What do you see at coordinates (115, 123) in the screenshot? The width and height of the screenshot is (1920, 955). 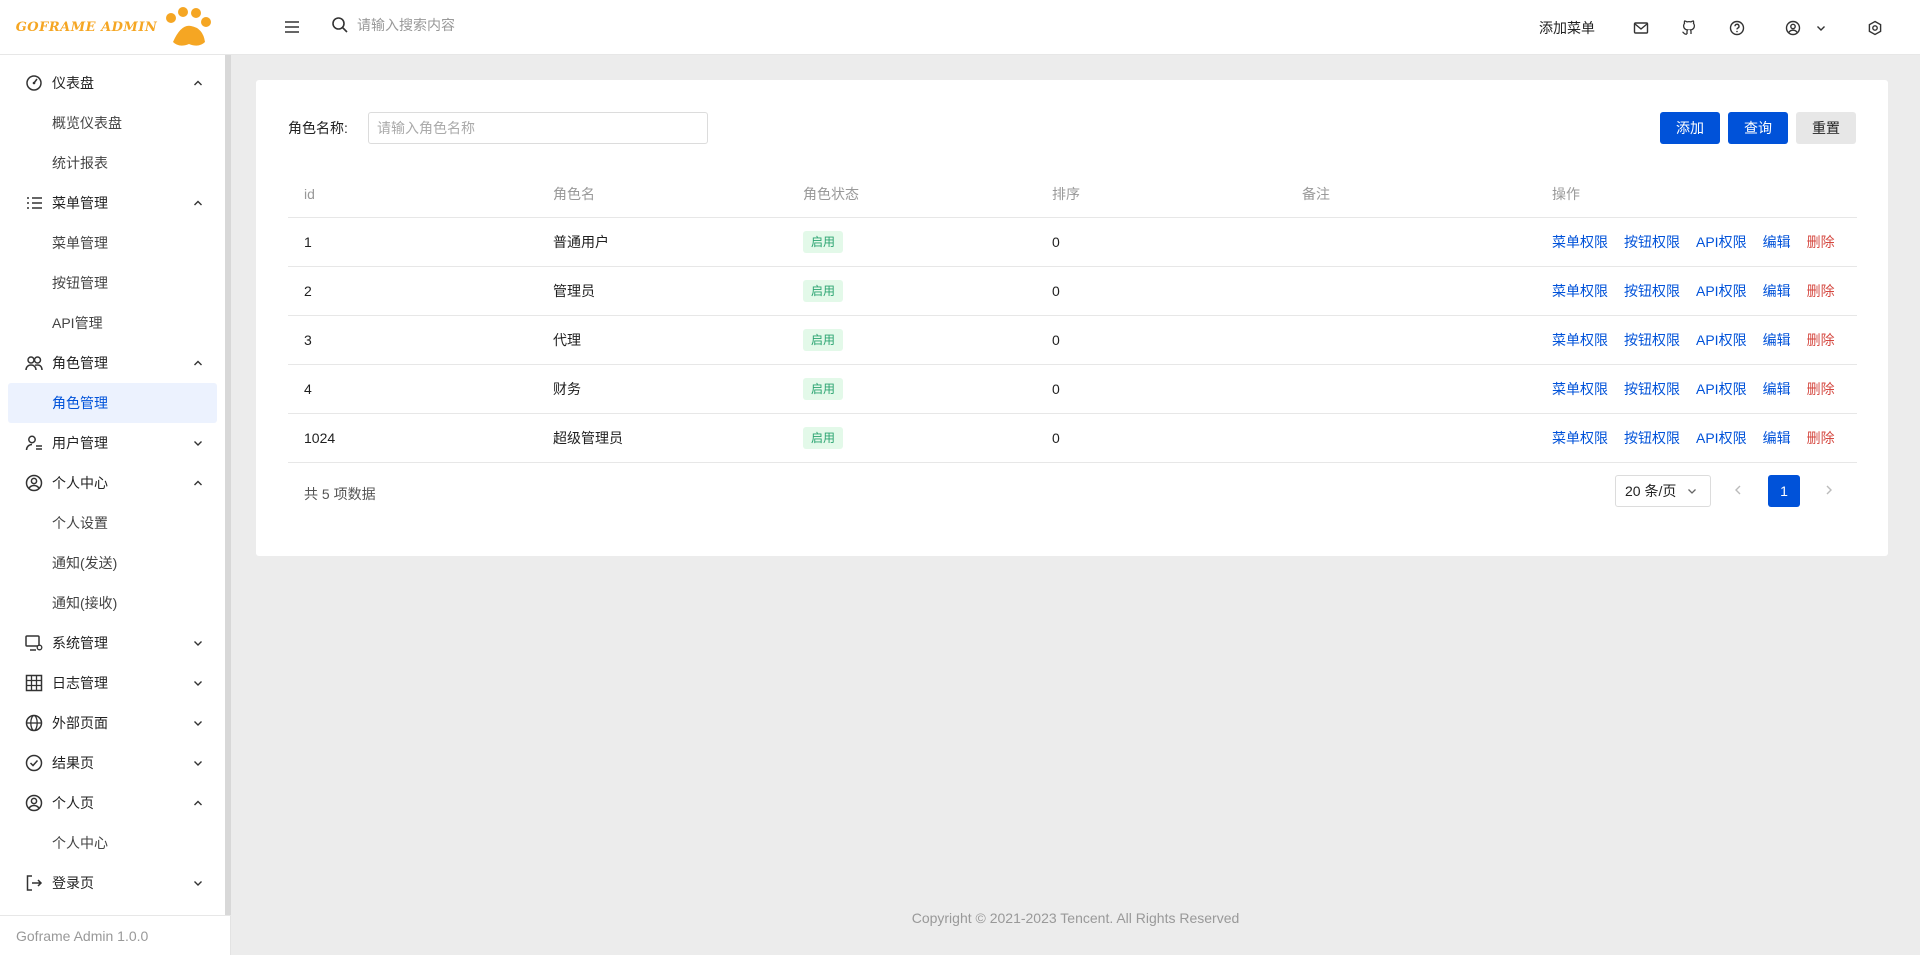 I see `sidebar-item-0-0: 概览仪表盘` at bounding box center [115, 123].